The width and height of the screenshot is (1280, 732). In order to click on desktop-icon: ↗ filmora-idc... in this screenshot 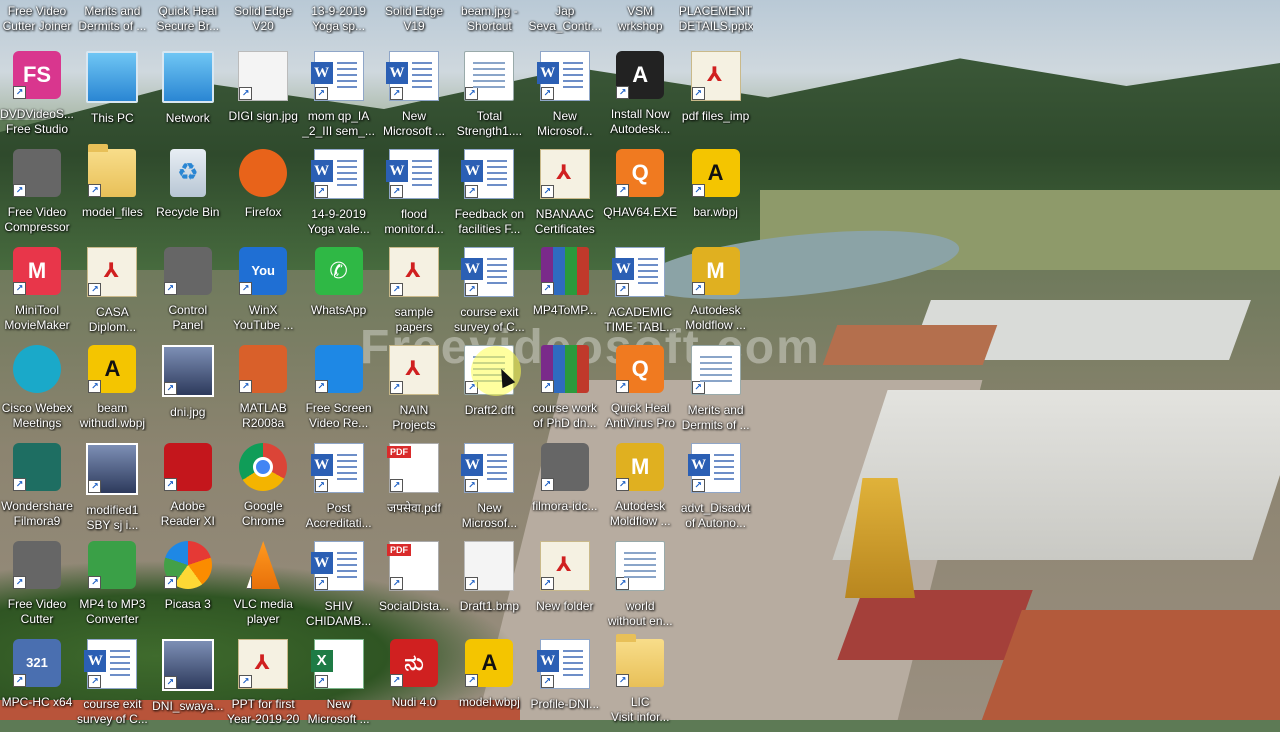, I will do `click(565, 488)`.